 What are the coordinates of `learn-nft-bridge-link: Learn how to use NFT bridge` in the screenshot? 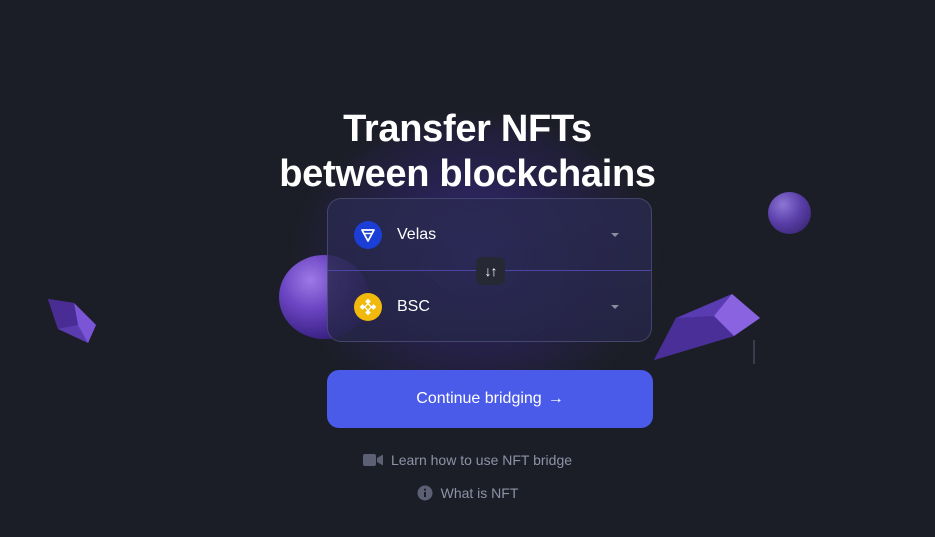 It's located at (467, 460).